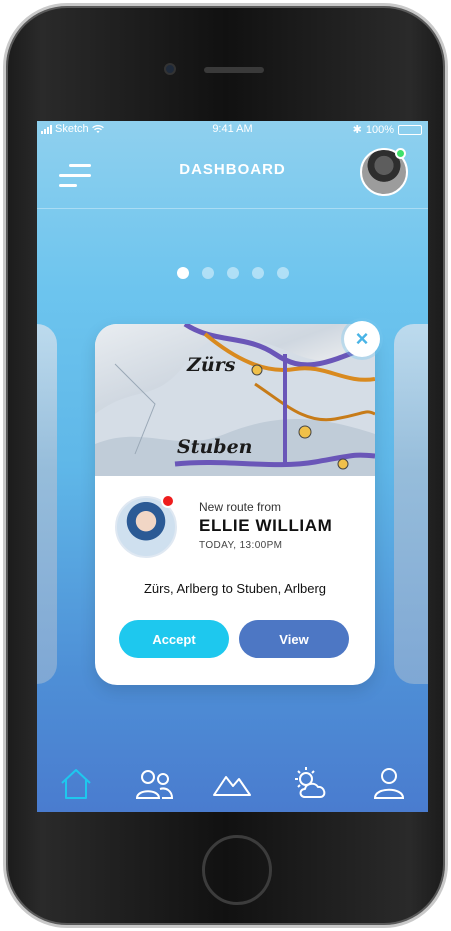  Describe the element at coordinates (294, 639) in the screenshot. I see `view-button: View` at that location.